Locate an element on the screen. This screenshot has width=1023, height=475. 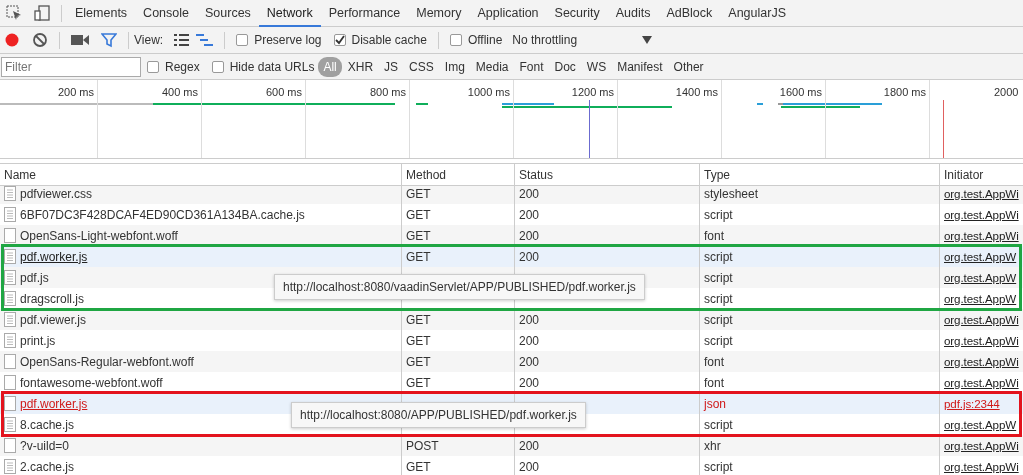
time-tick-label: 400 ms is located at coordinates (179, 92).